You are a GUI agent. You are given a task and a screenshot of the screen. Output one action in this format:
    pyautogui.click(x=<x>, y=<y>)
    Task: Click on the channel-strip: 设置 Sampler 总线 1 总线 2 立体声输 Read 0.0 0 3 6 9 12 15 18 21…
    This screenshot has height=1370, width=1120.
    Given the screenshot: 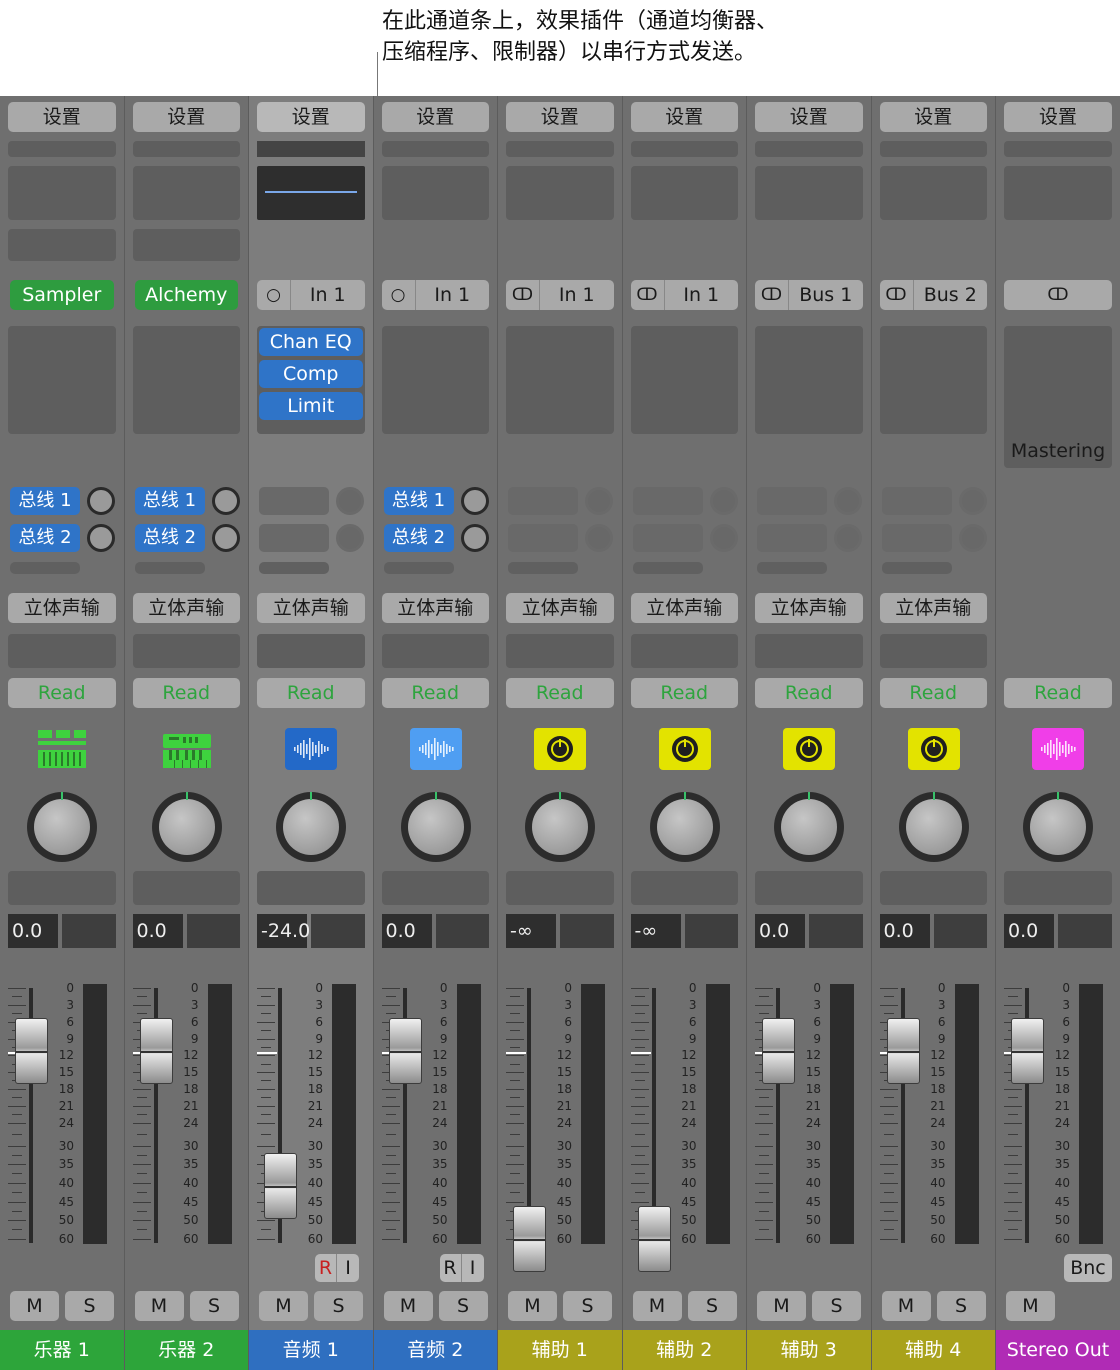 What is the action you would take?
    pyautogui.click(x=62, y=733)
    